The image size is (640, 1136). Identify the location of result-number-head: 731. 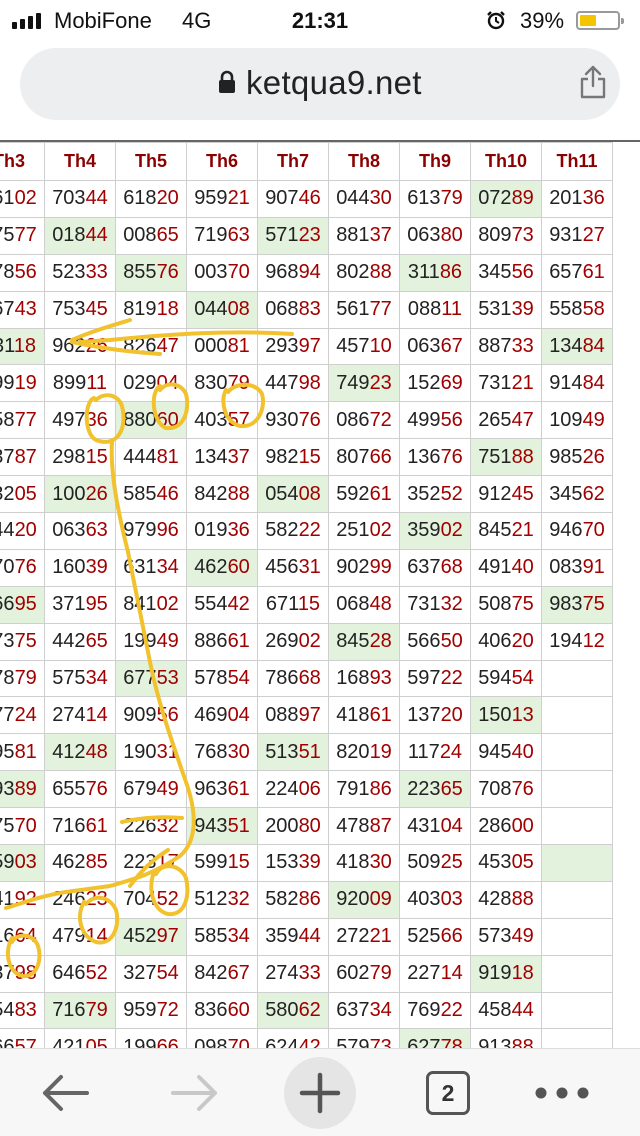
(424, 604).